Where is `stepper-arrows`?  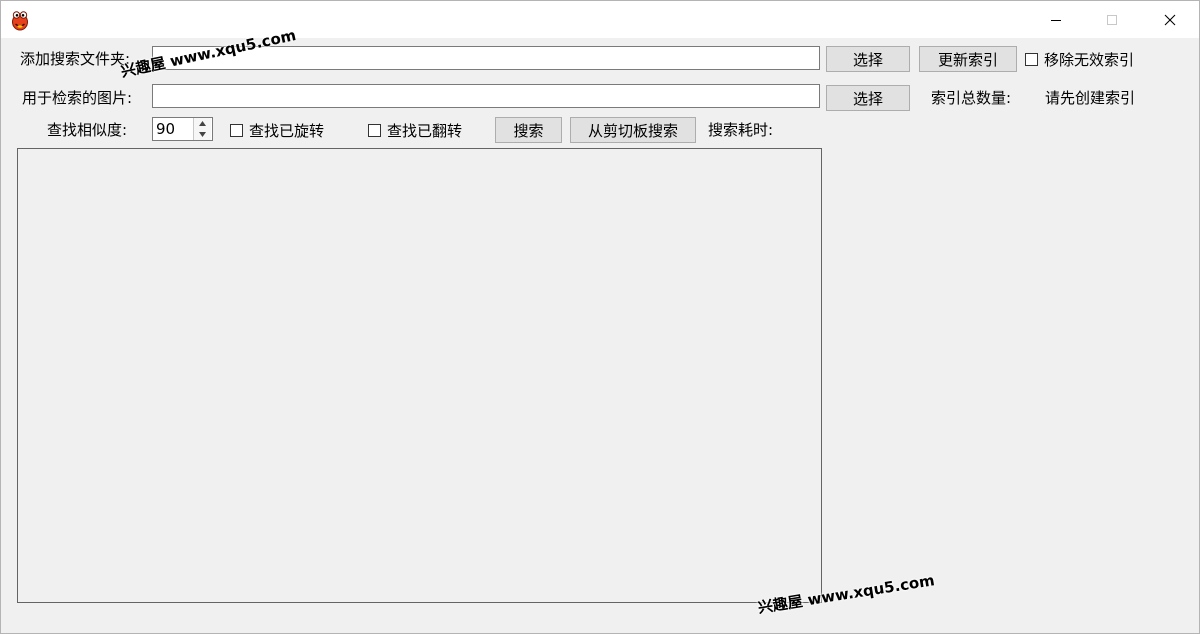
stepper-arrows is located at coordinates (202, 129).